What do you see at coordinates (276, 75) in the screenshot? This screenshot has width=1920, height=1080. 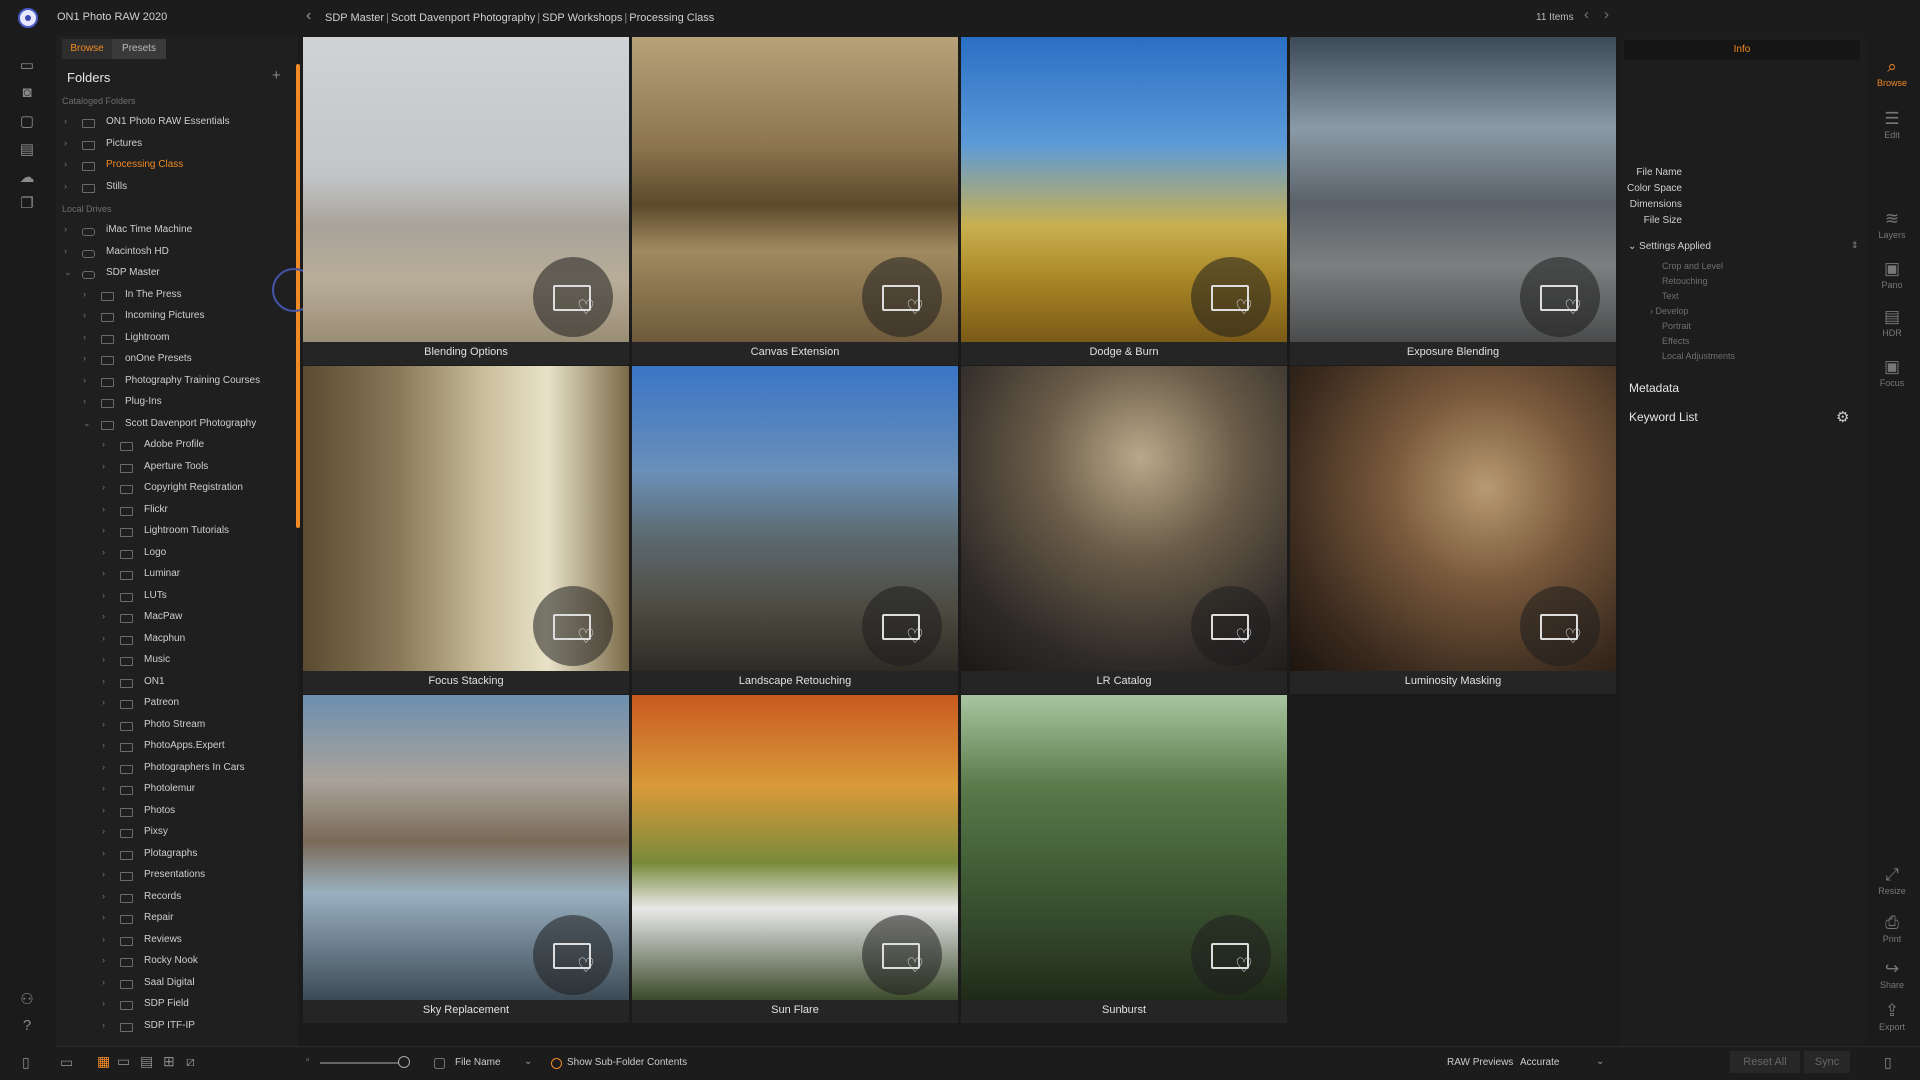 I see `add-folder-plus-icon: +` at bounding box center [276, 75].